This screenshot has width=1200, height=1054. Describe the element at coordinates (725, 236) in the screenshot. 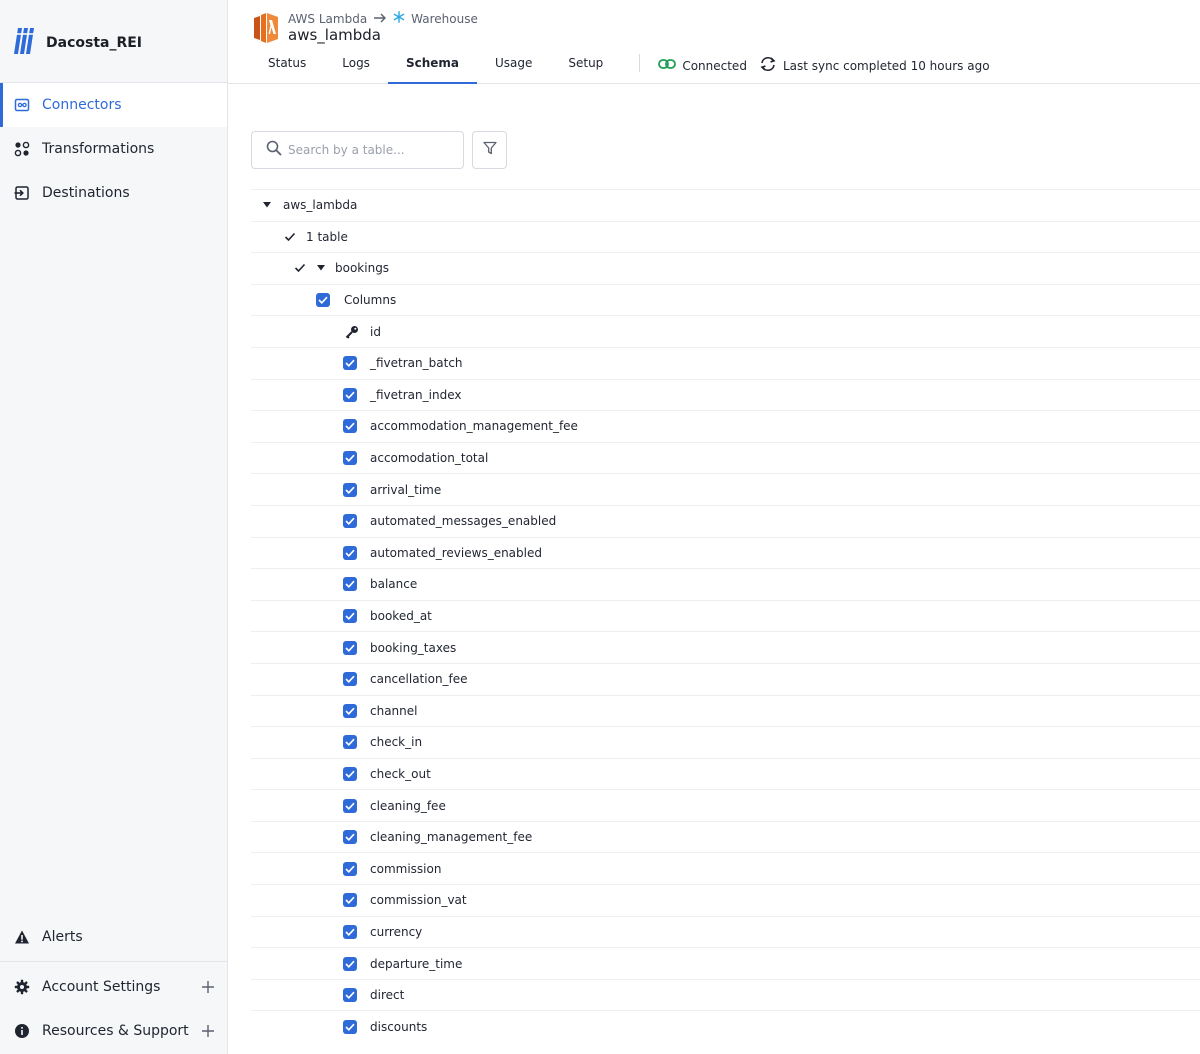

I see `schema-row-table-count: 1 table` at that location.